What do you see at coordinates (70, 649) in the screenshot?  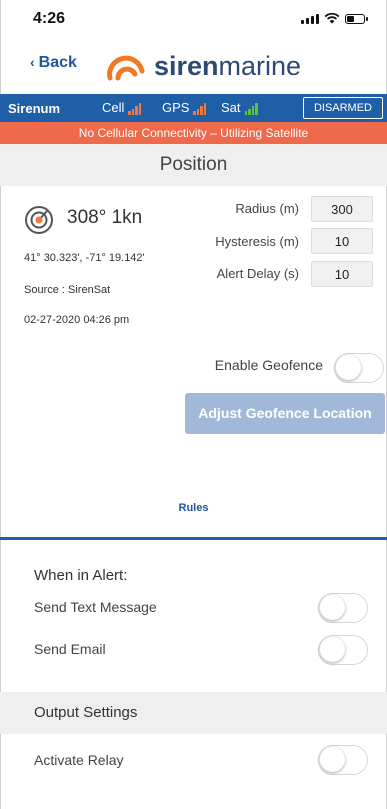 I see `send-email-label: Send Email` at bounding box center [70, 649].